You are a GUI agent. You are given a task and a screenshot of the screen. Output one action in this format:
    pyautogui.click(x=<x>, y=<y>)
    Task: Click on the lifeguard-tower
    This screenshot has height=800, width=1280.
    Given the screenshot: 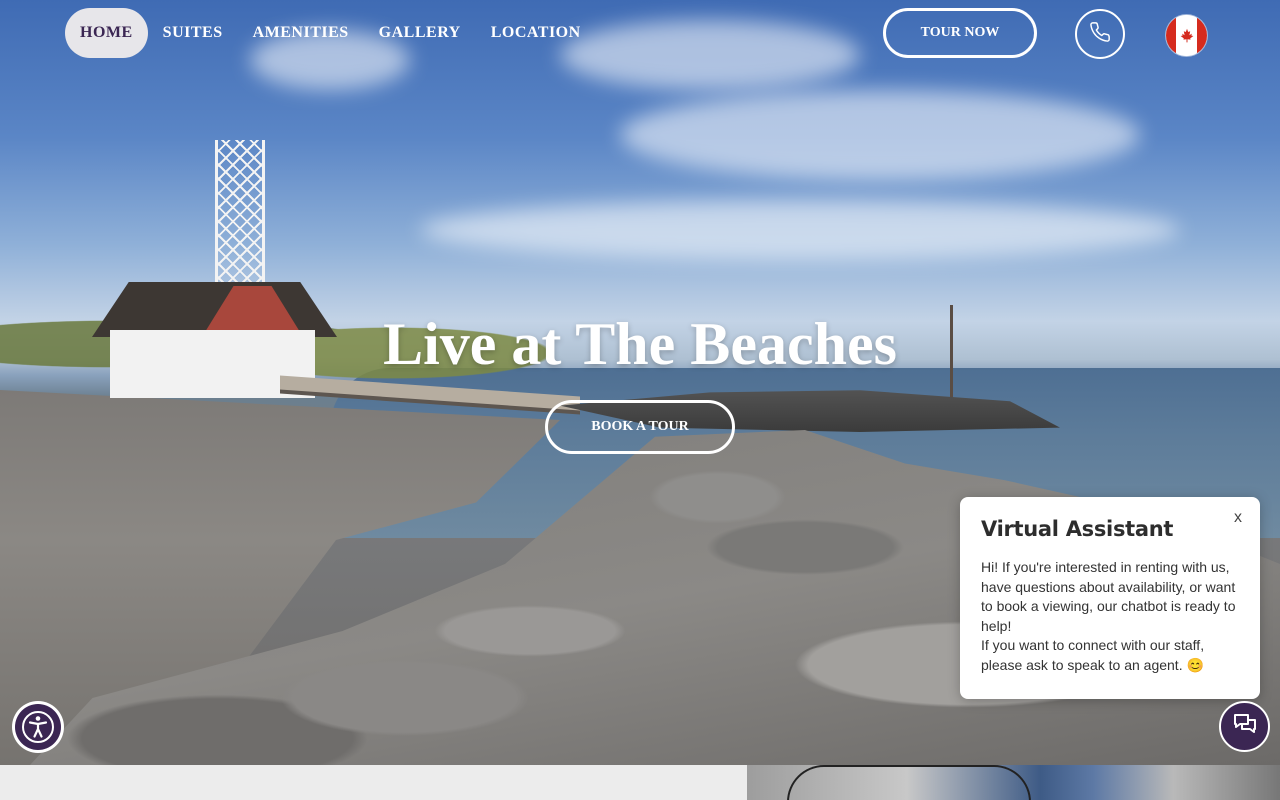 What is the action you would take?
    pyautogui.click(x=240, y=215)
    